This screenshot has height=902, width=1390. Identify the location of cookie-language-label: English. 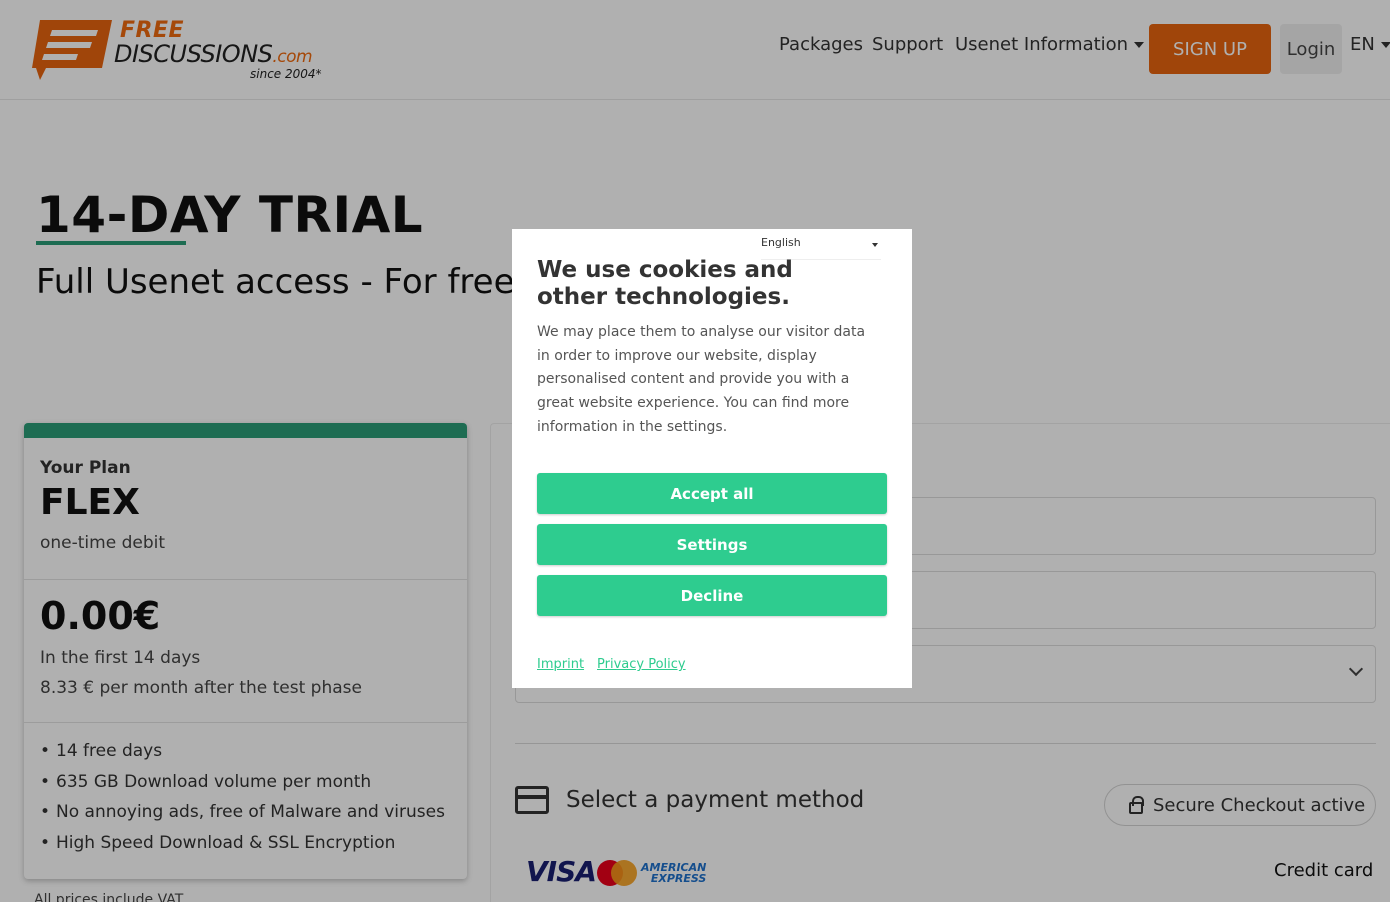
(781, 242).